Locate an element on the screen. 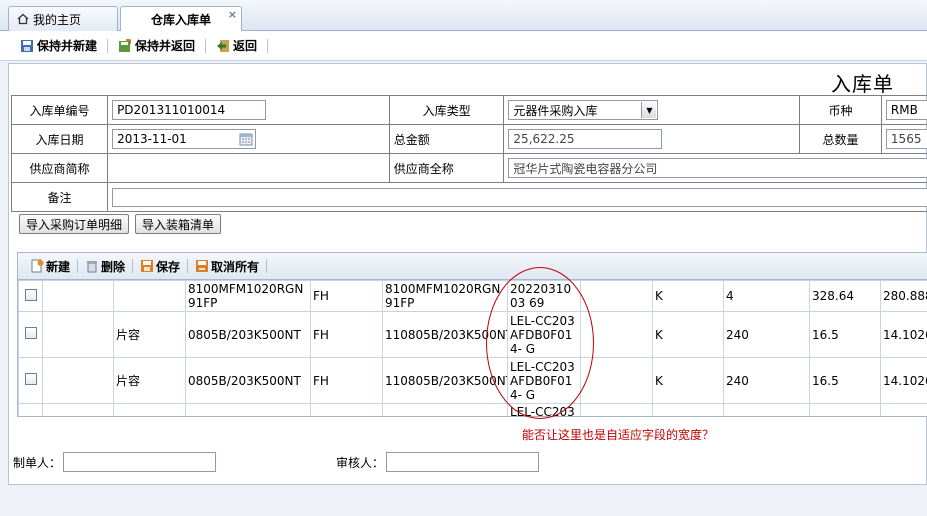 The width and height of the screenshot is (927, 516). grid-new-button: 新建 is located at coordinates (50, 266).